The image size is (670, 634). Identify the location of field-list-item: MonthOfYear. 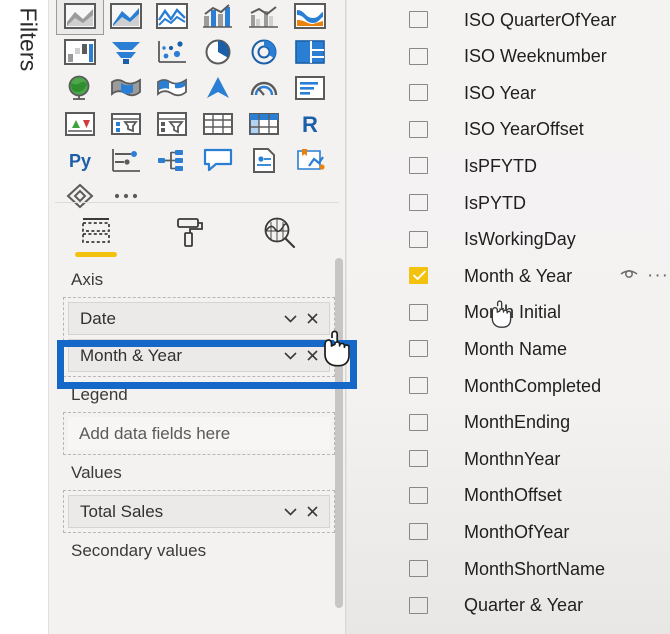
(508, 532).